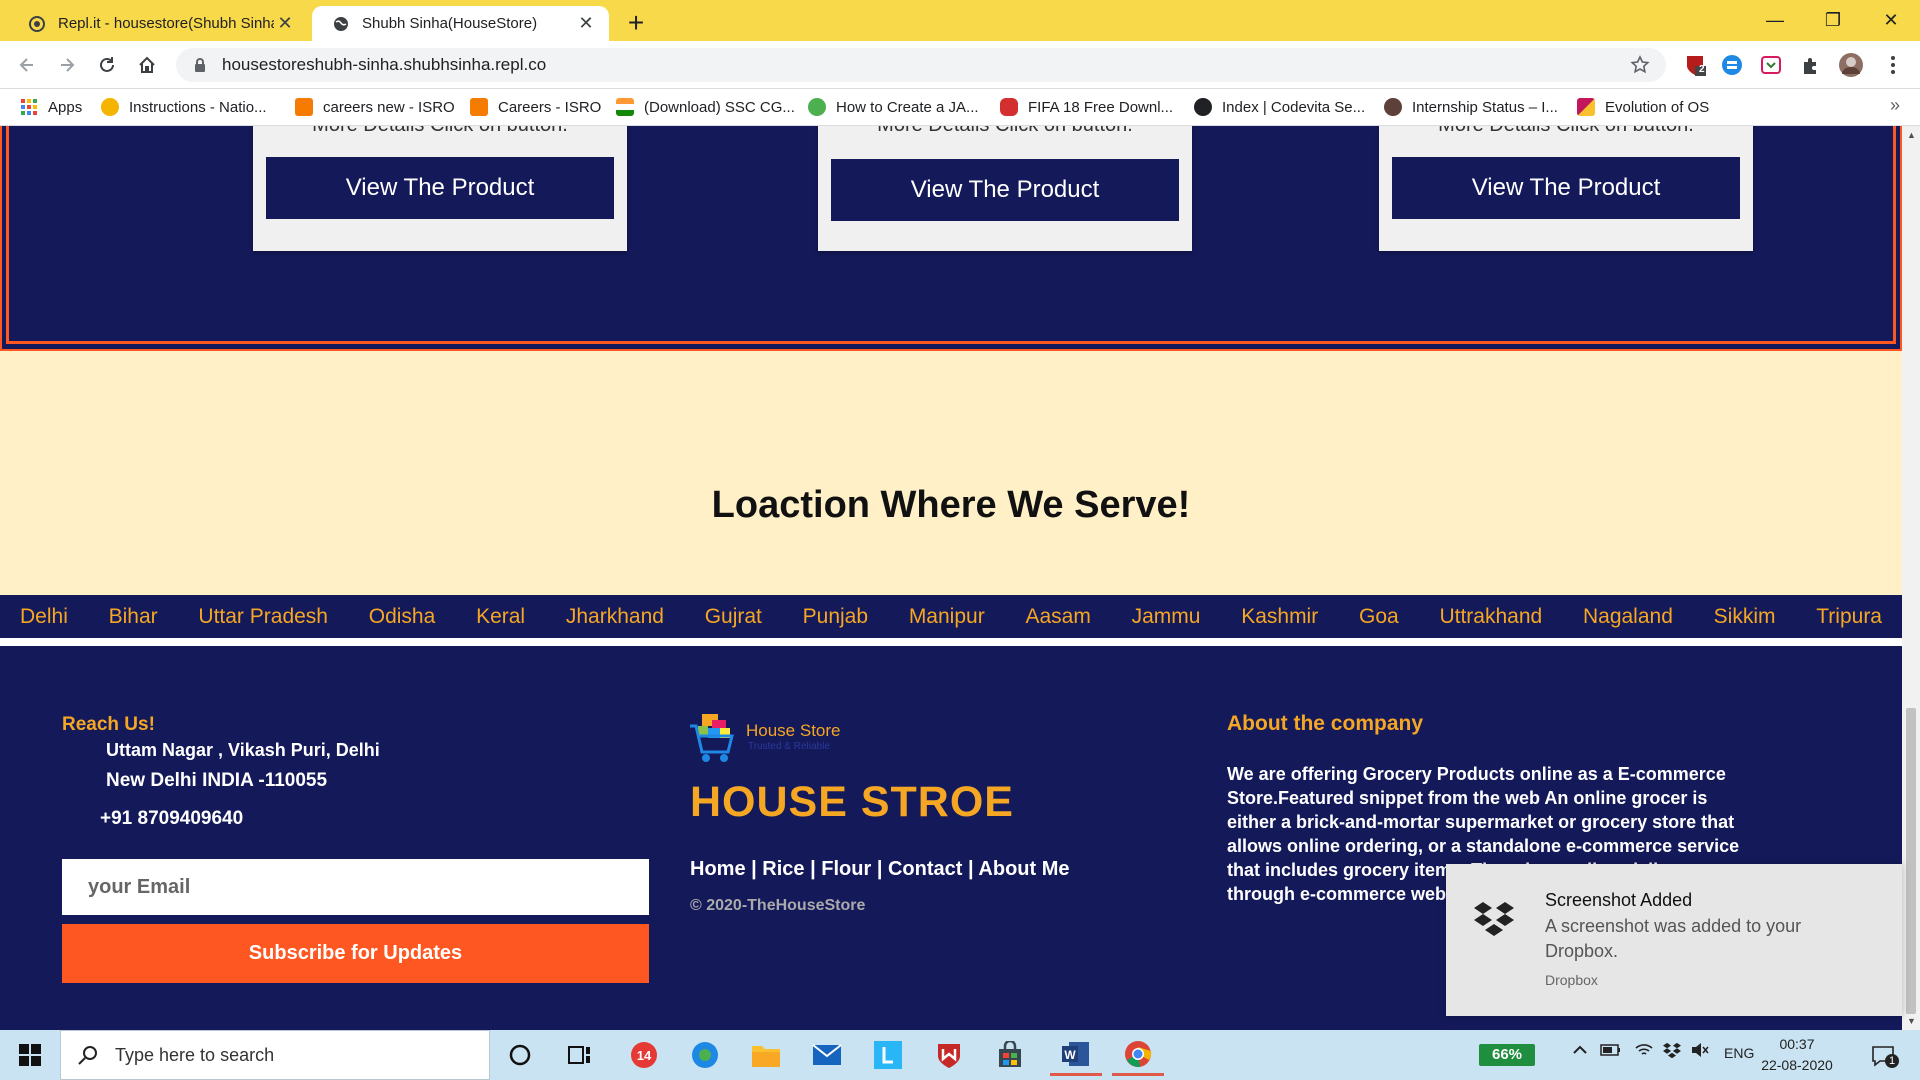  Describe the element at coordinates (107, 65) in the screenshot. I see `reload-button` at that location.